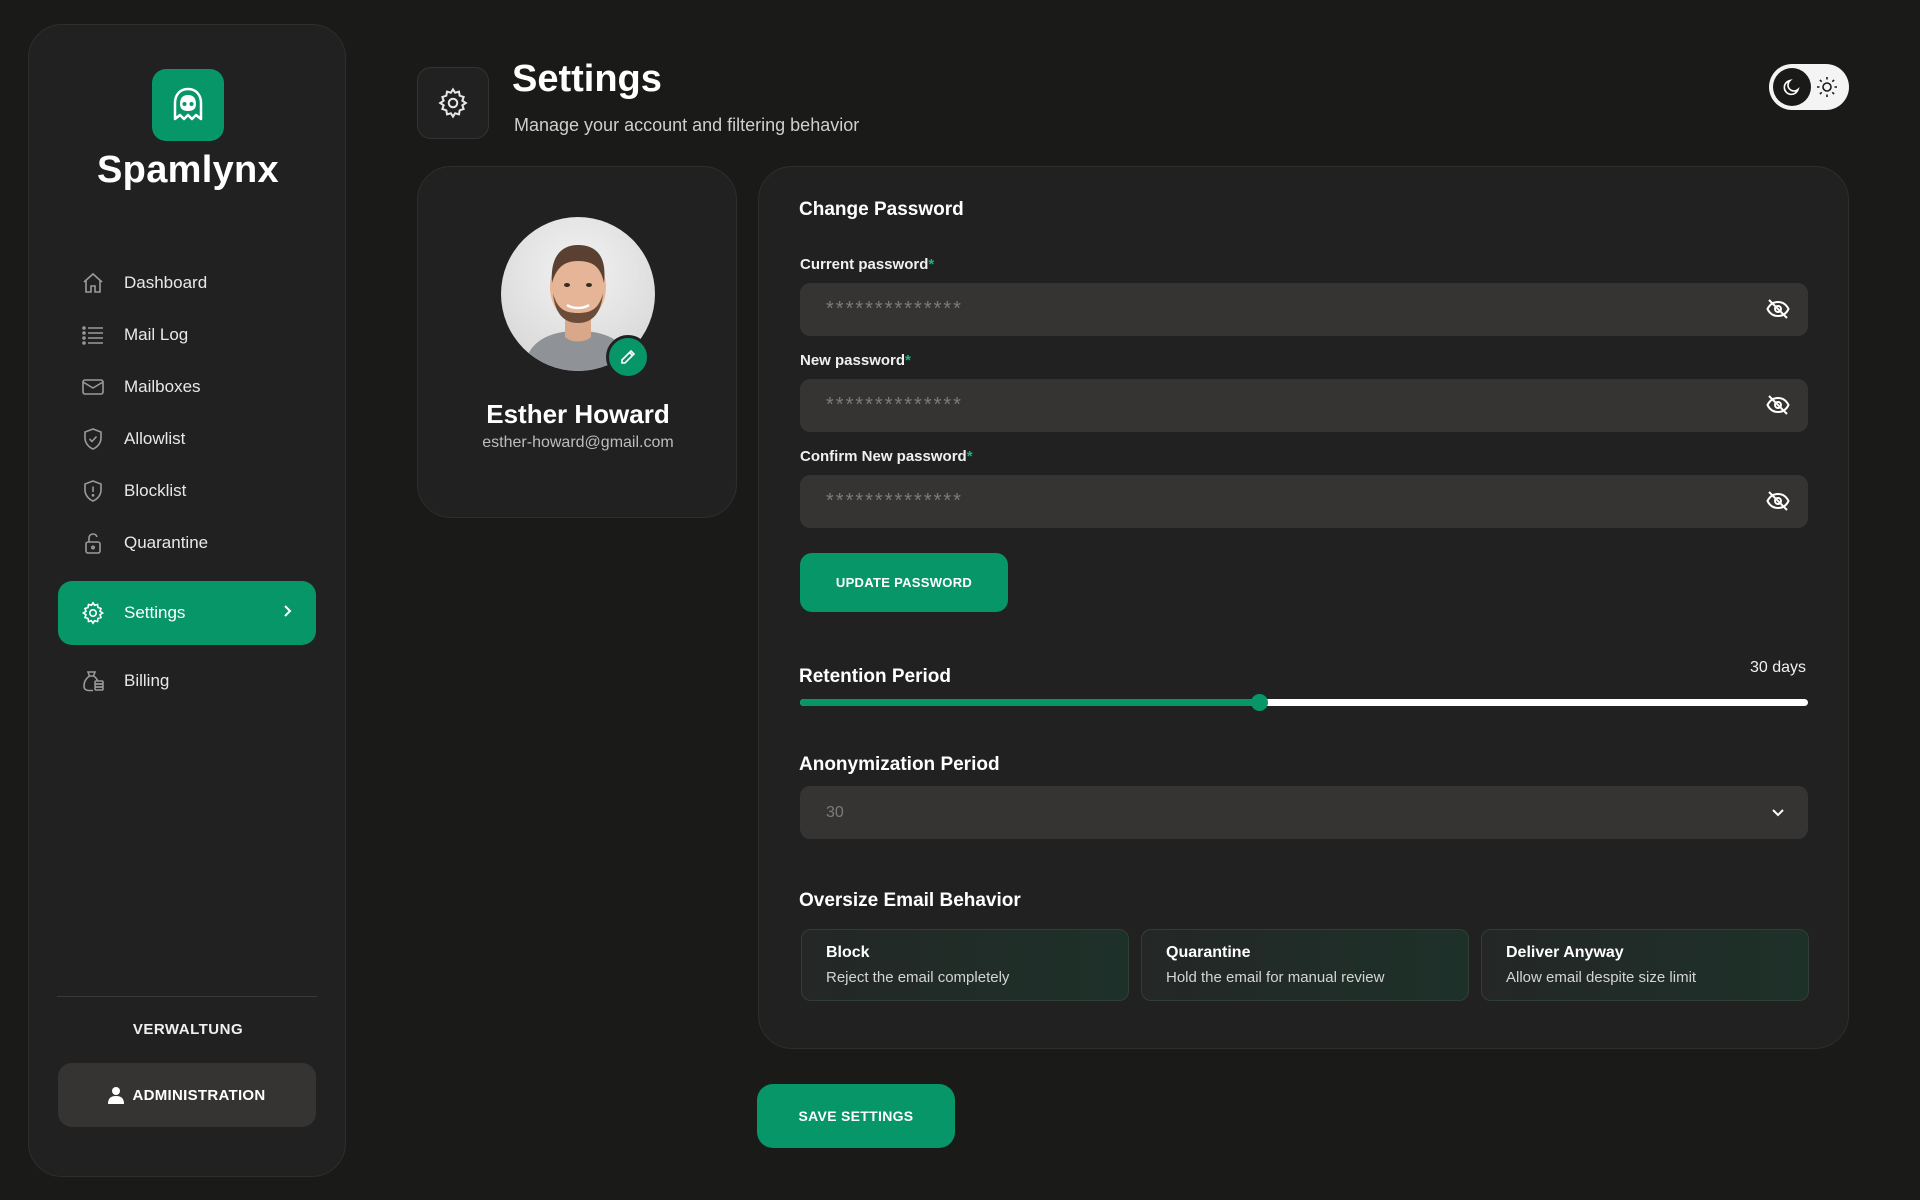 This screenshot has height=1200, width=1920. I want to click on mail-icon, so click(93, 387).